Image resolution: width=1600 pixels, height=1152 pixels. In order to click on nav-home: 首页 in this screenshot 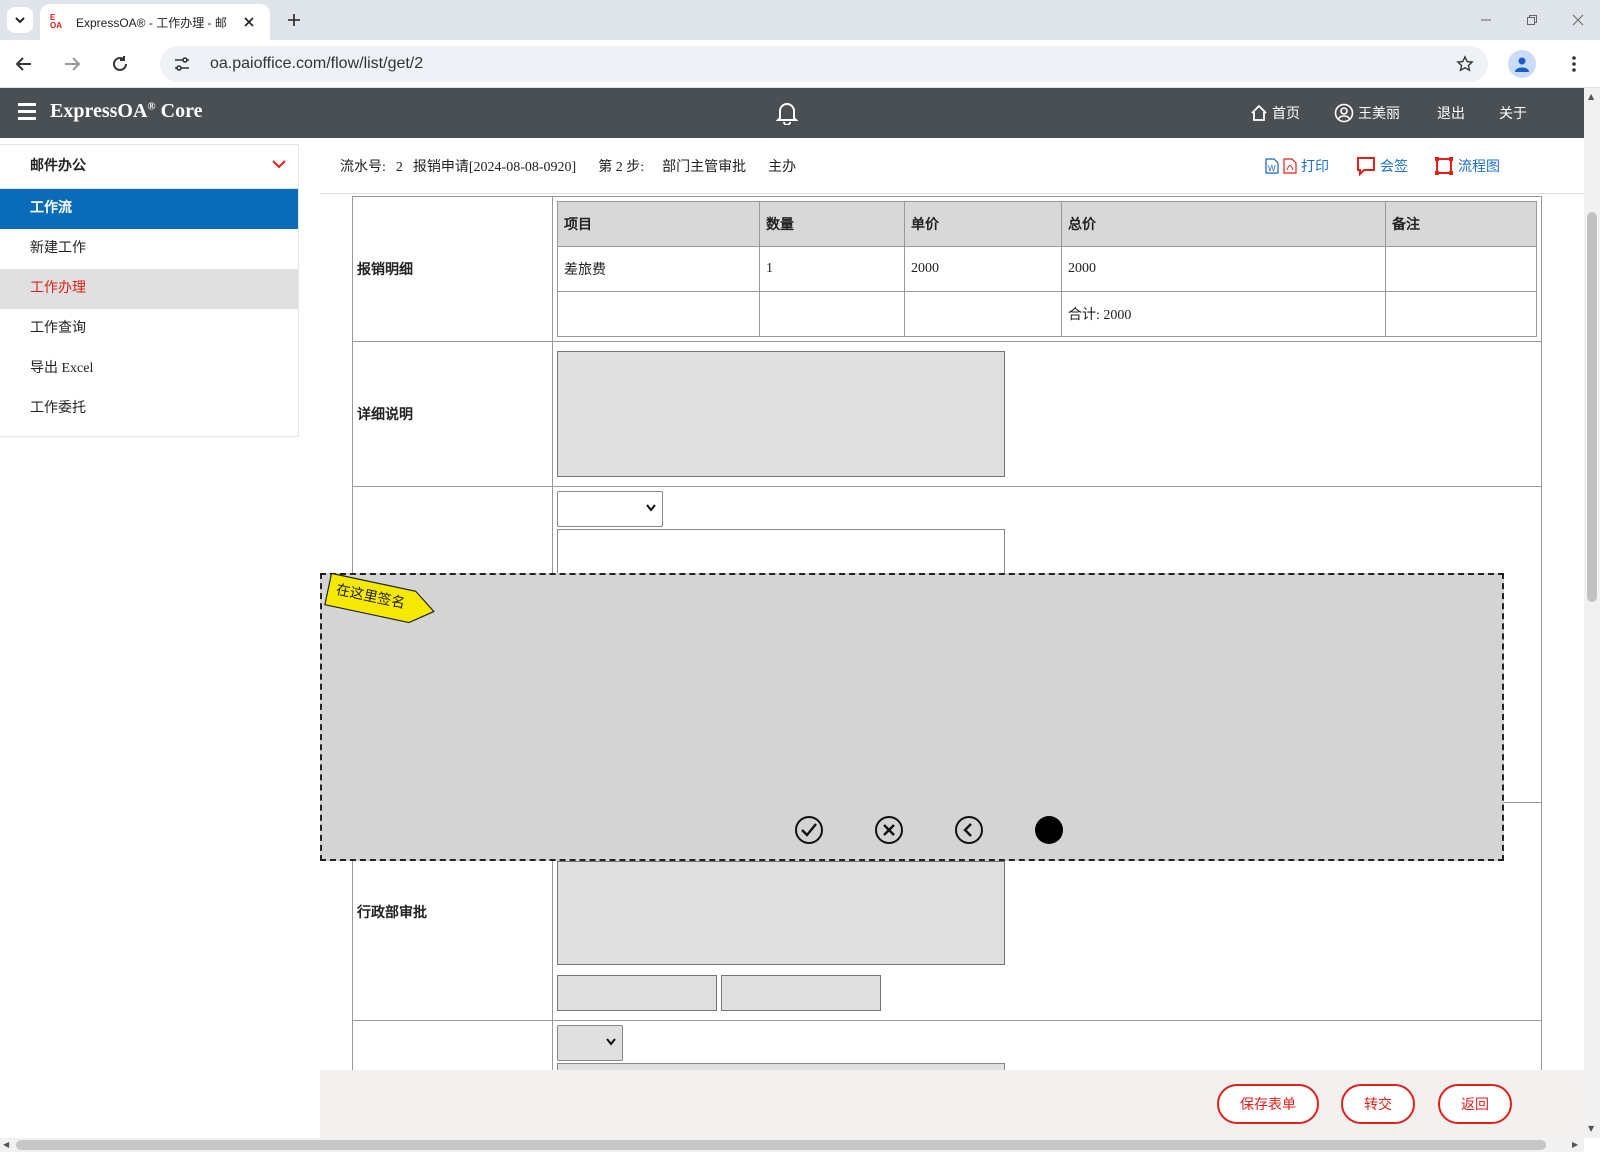, I will do `click(1275, 113)`.